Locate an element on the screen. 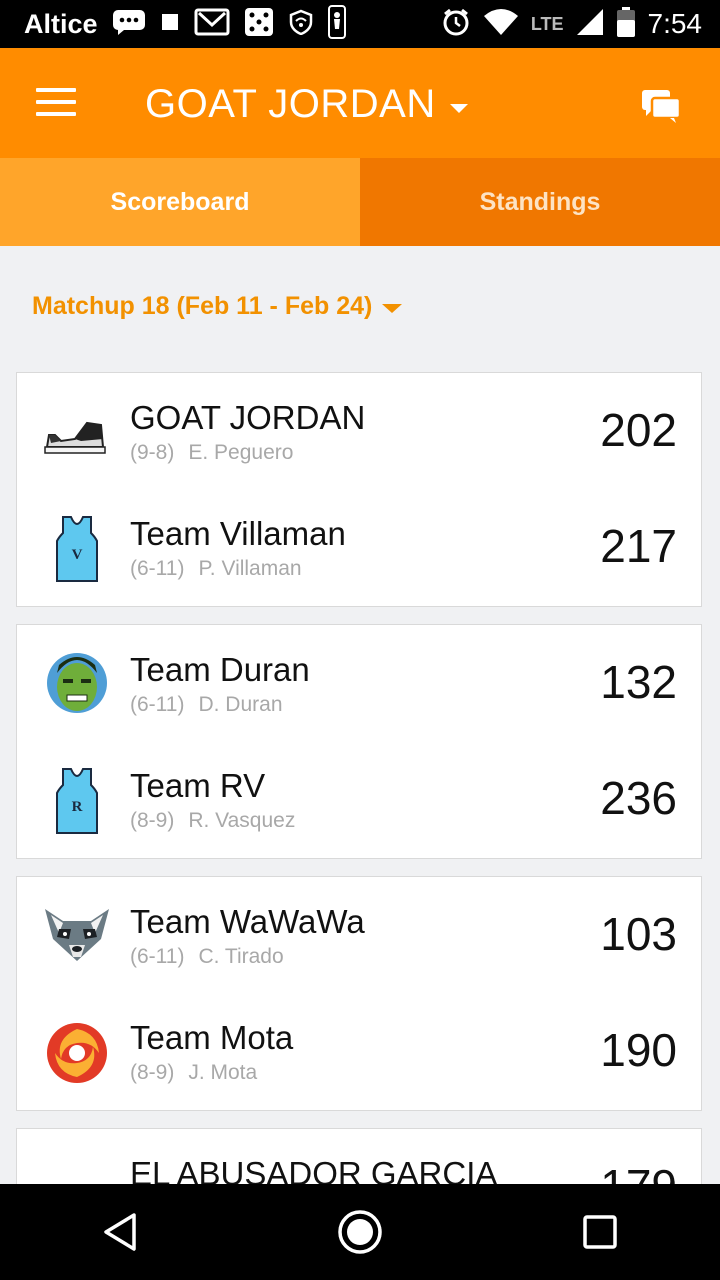 The width and height of the screenshot is (720, 1280). hamburger-menu-icon is located at coordinates (56, 103).